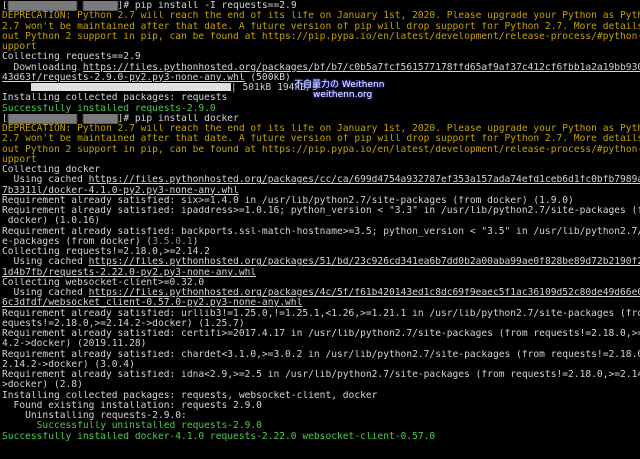 The width and height of the screenshot is (640, 459). What do you see at coordinates (68, 364) in the screenshot?
I see `output-text: 2.14.2->docker) (3.0.4)` at bounding box center [68, 364].